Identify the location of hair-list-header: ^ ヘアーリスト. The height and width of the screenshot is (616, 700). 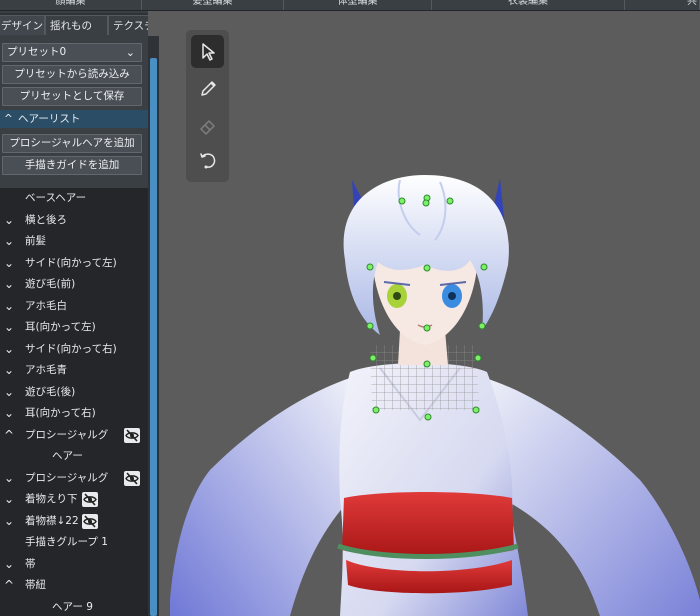
(74, 119).